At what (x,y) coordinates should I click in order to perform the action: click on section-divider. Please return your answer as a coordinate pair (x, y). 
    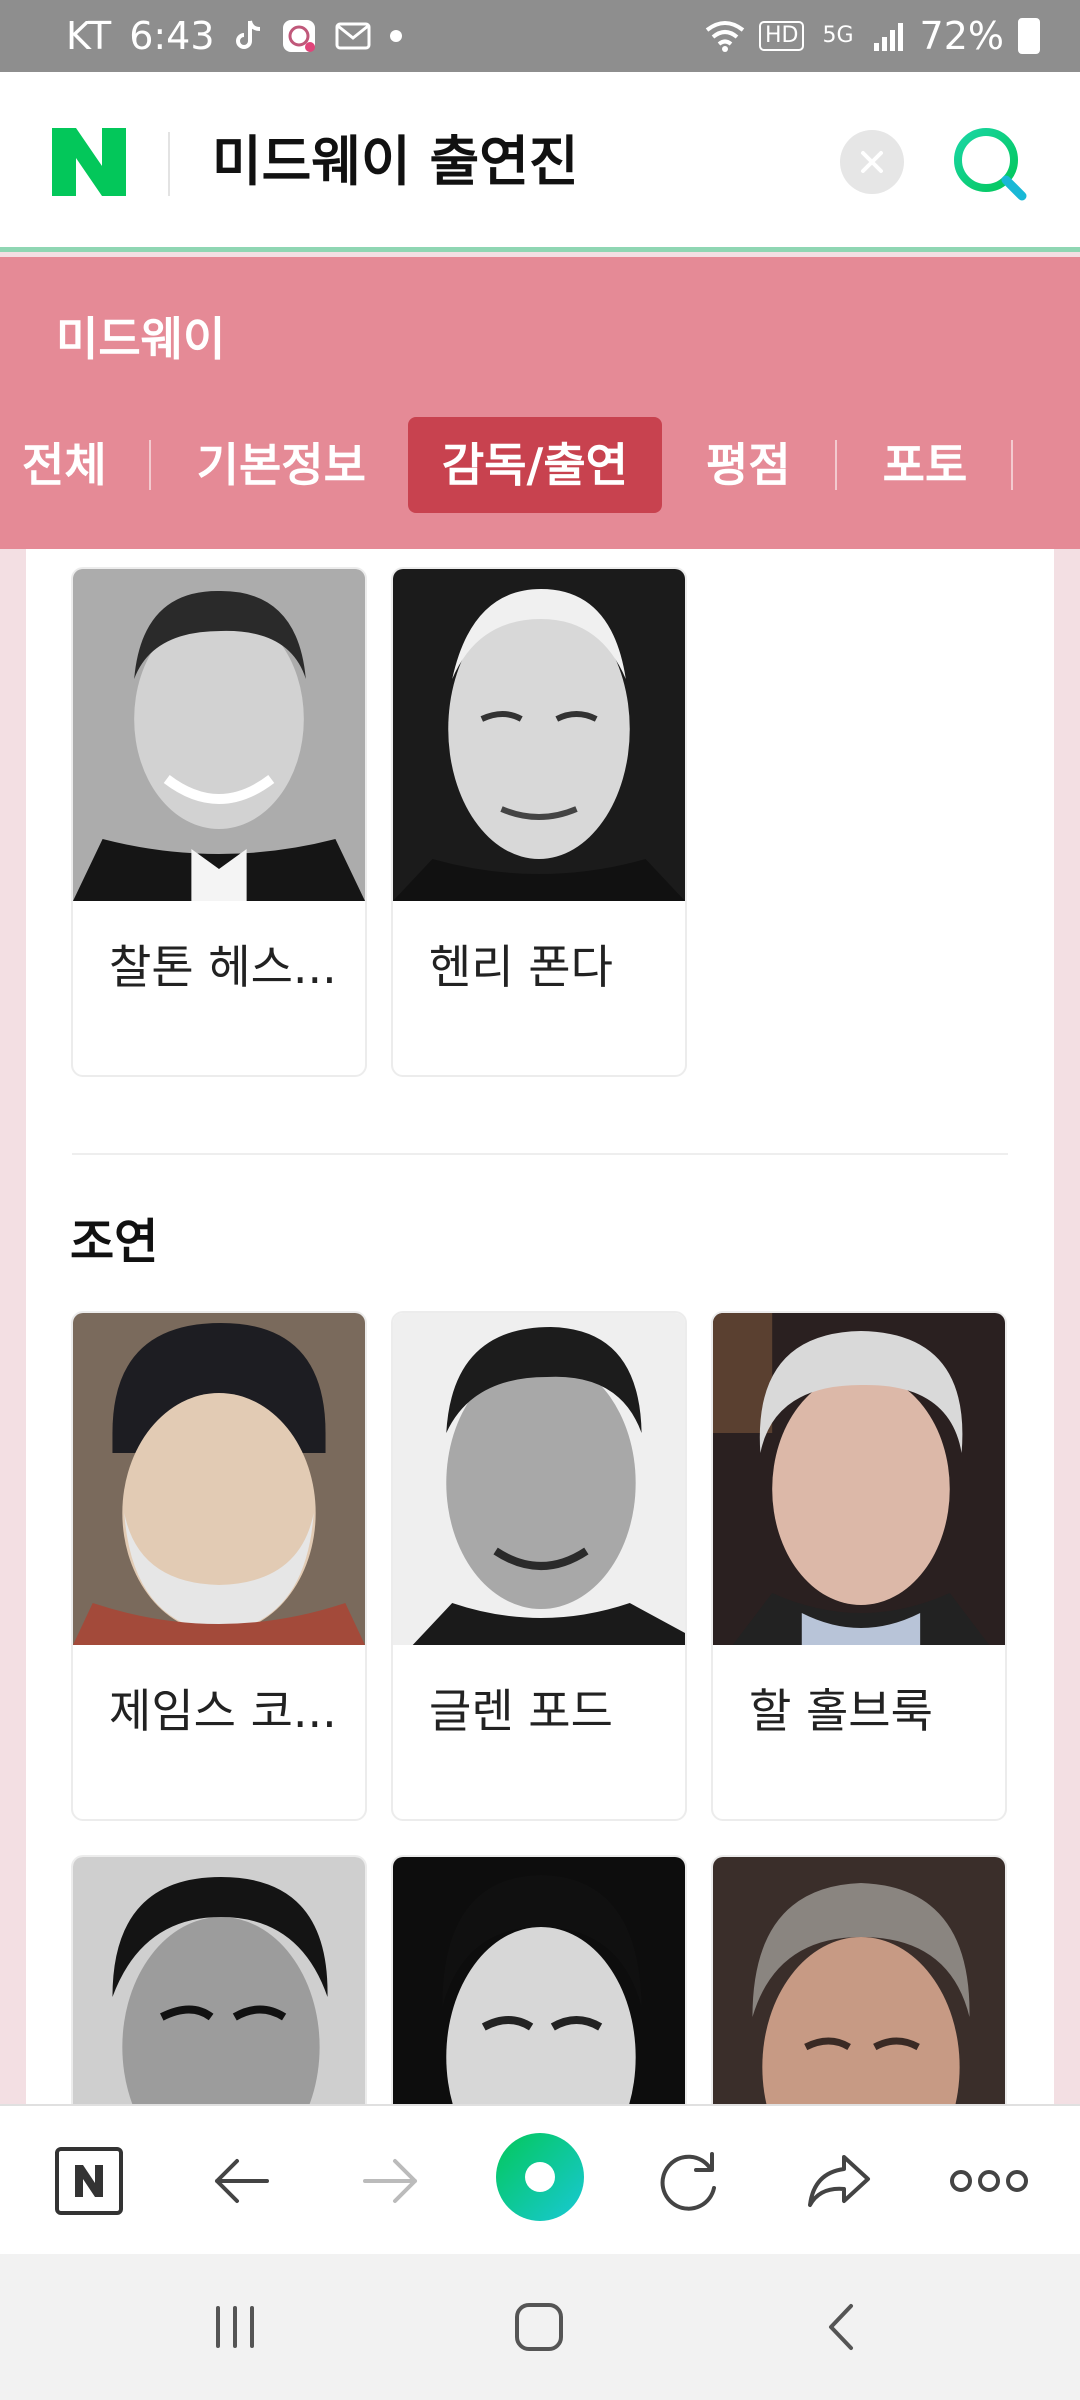
    Looking at the image, I should click on (540, 1154).